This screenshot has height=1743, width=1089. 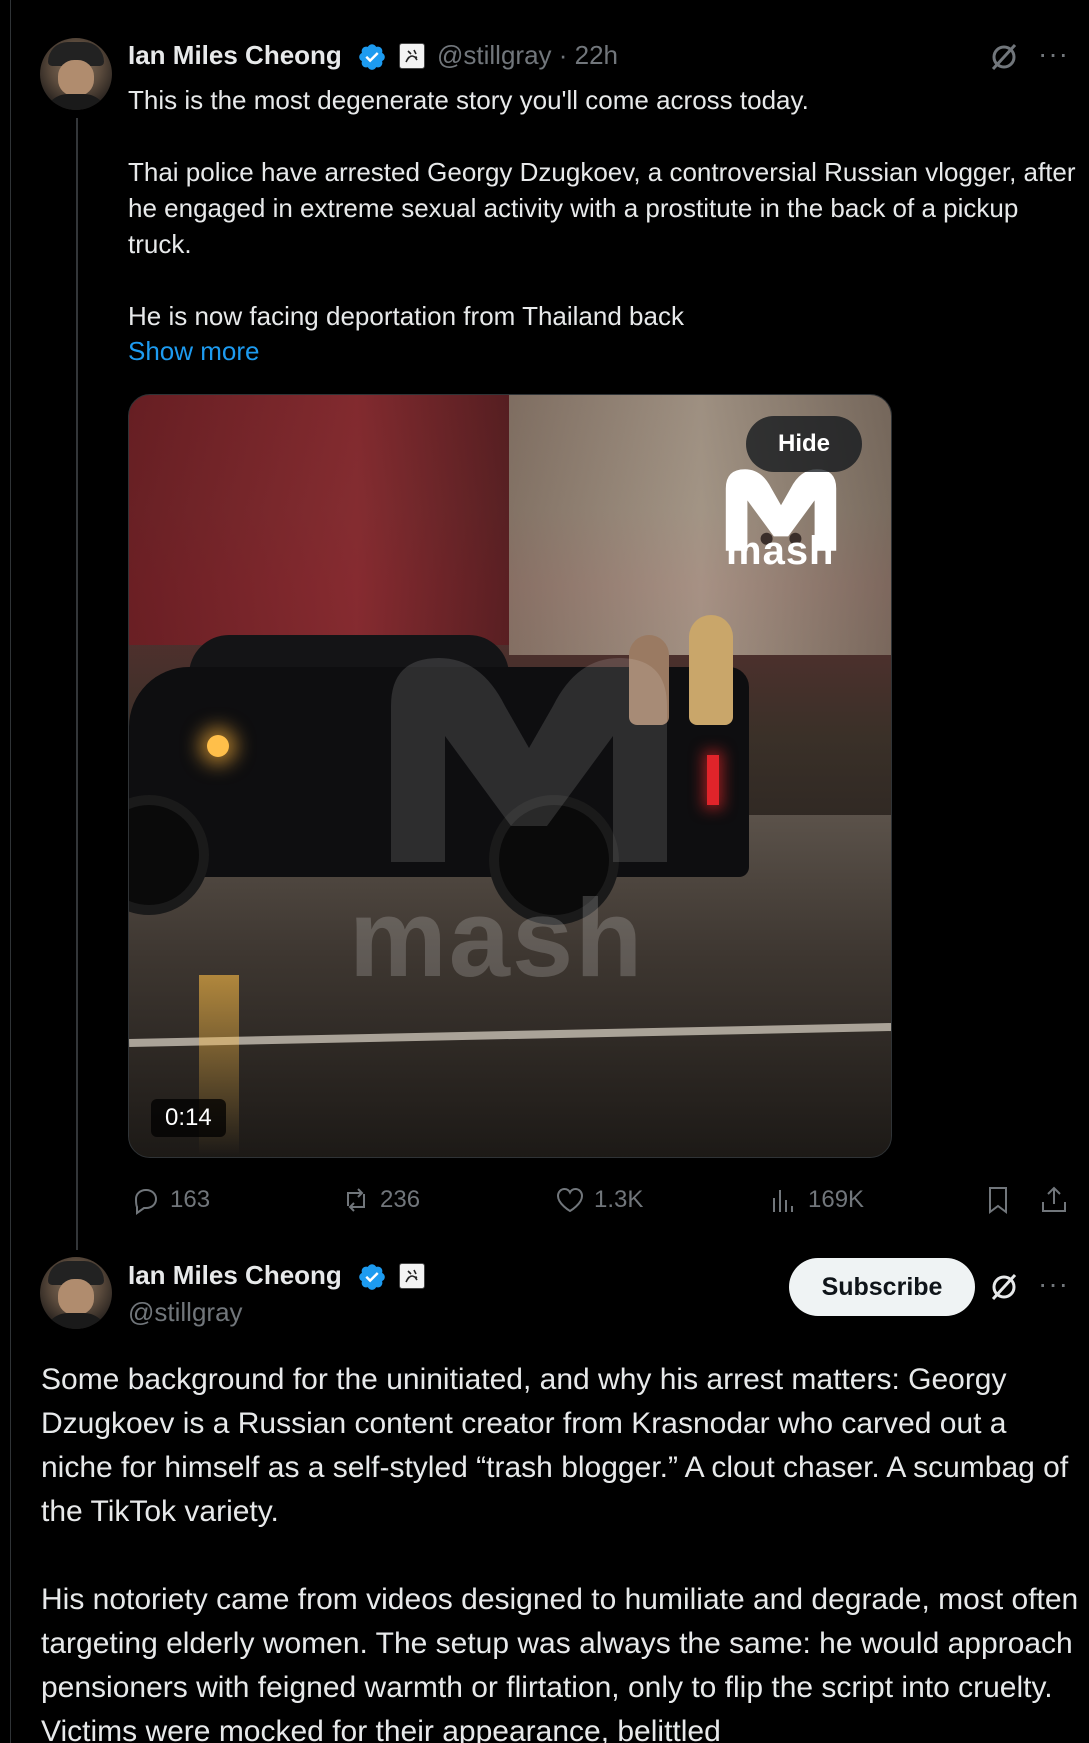 I want to click on hide-media-button: Hide, so click(x=804, y=444).